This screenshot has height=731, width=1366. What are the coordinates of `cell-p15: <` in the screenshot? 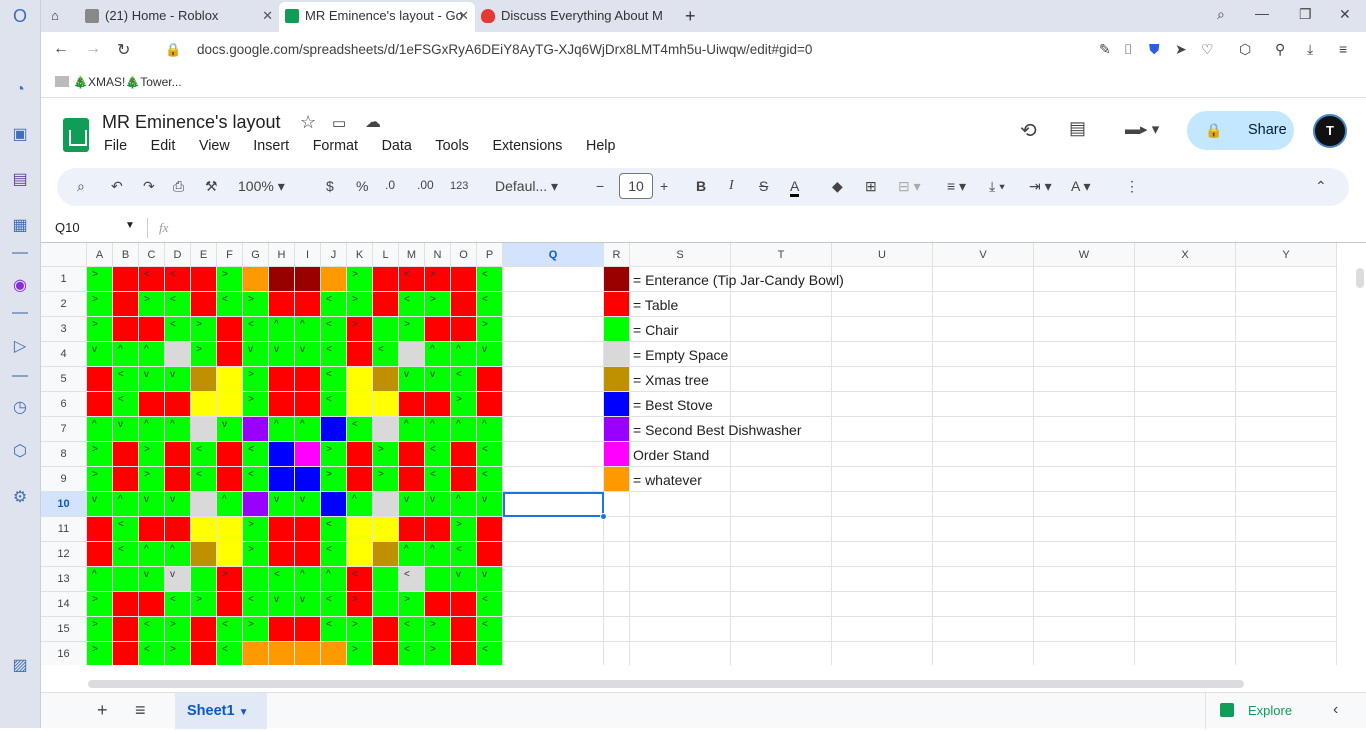 It's located at (490, 629).